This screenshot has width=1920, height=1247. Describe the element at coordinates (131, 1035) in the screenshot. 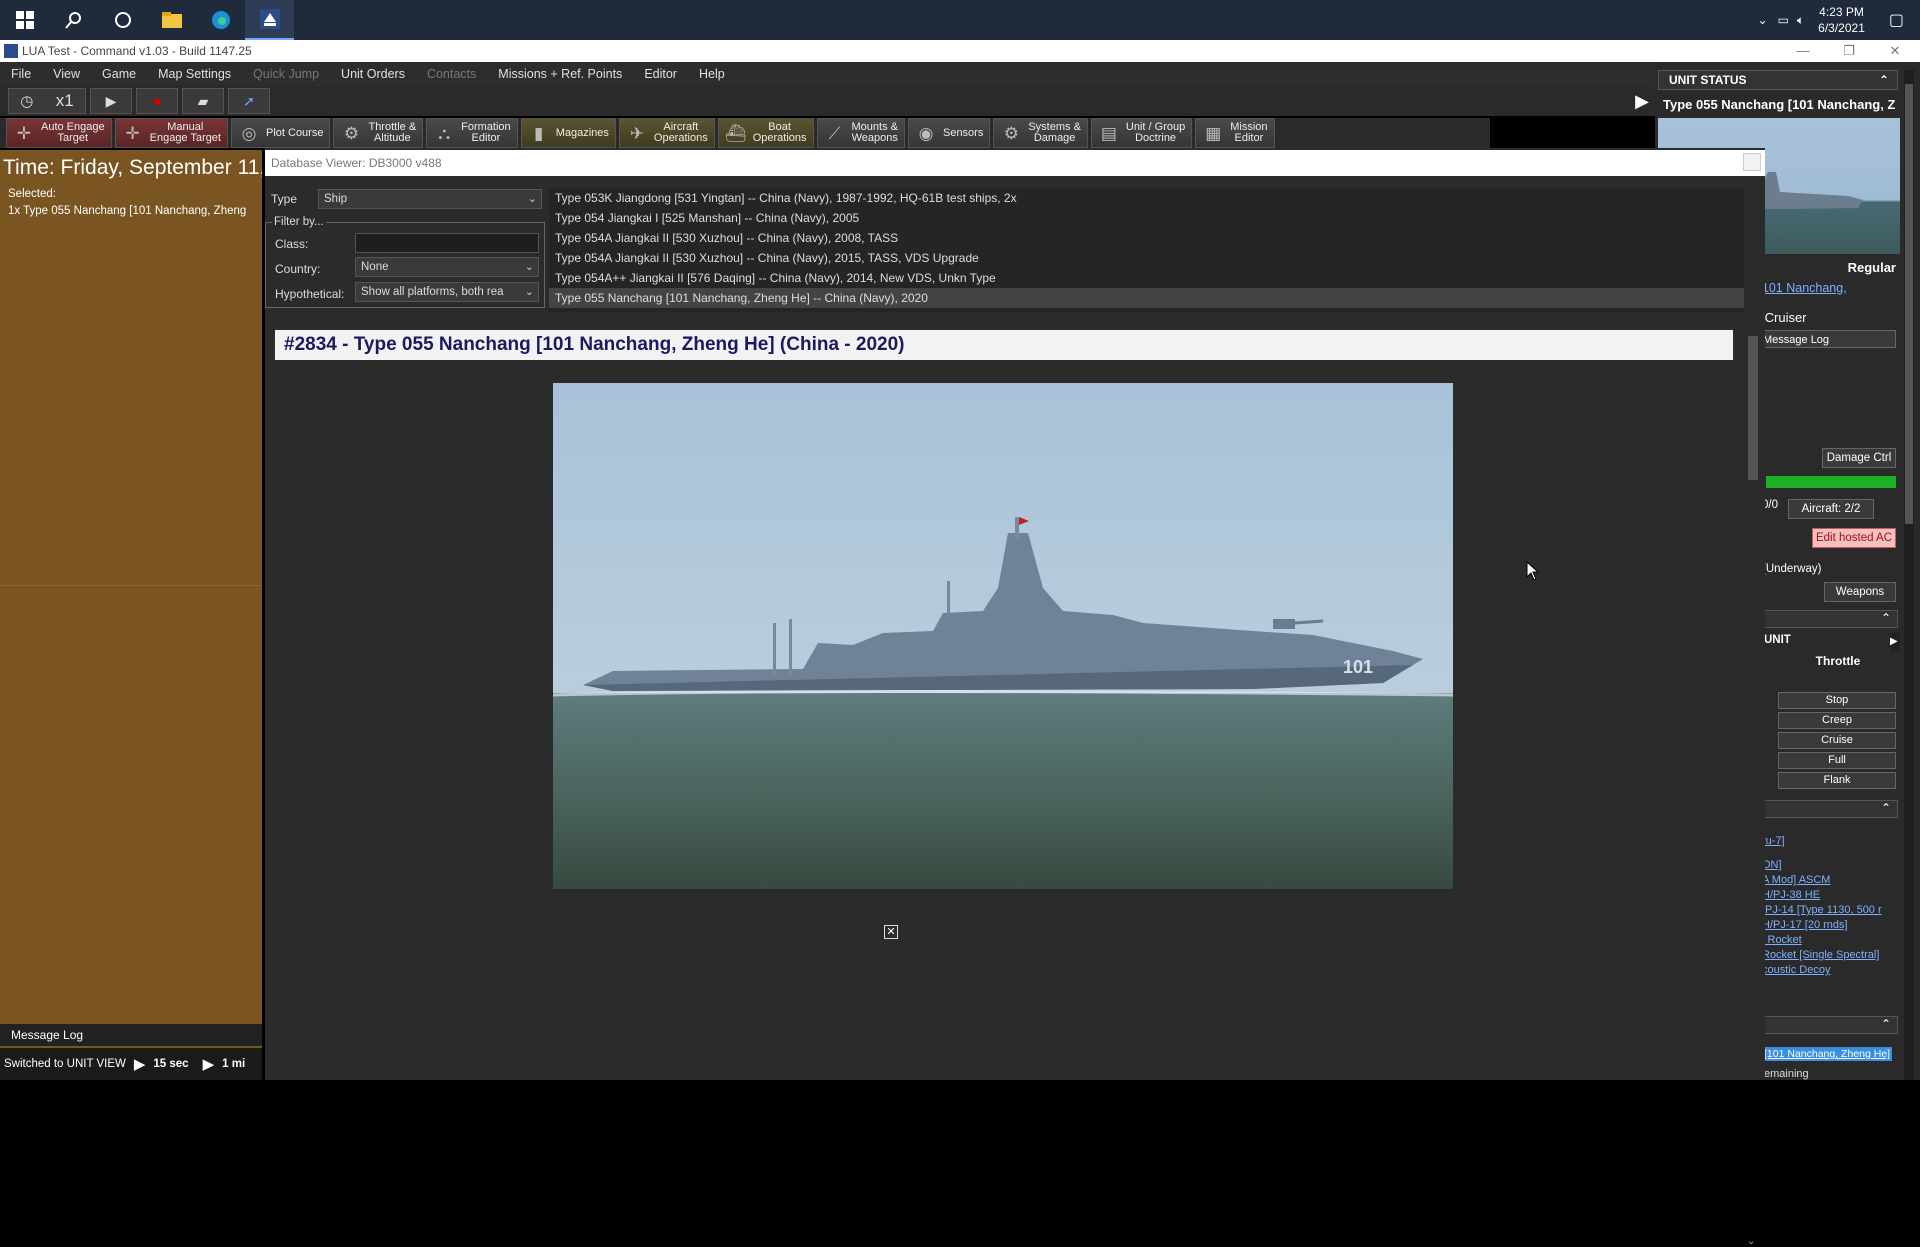

I see `message-log-tab: Message Log` at that location.